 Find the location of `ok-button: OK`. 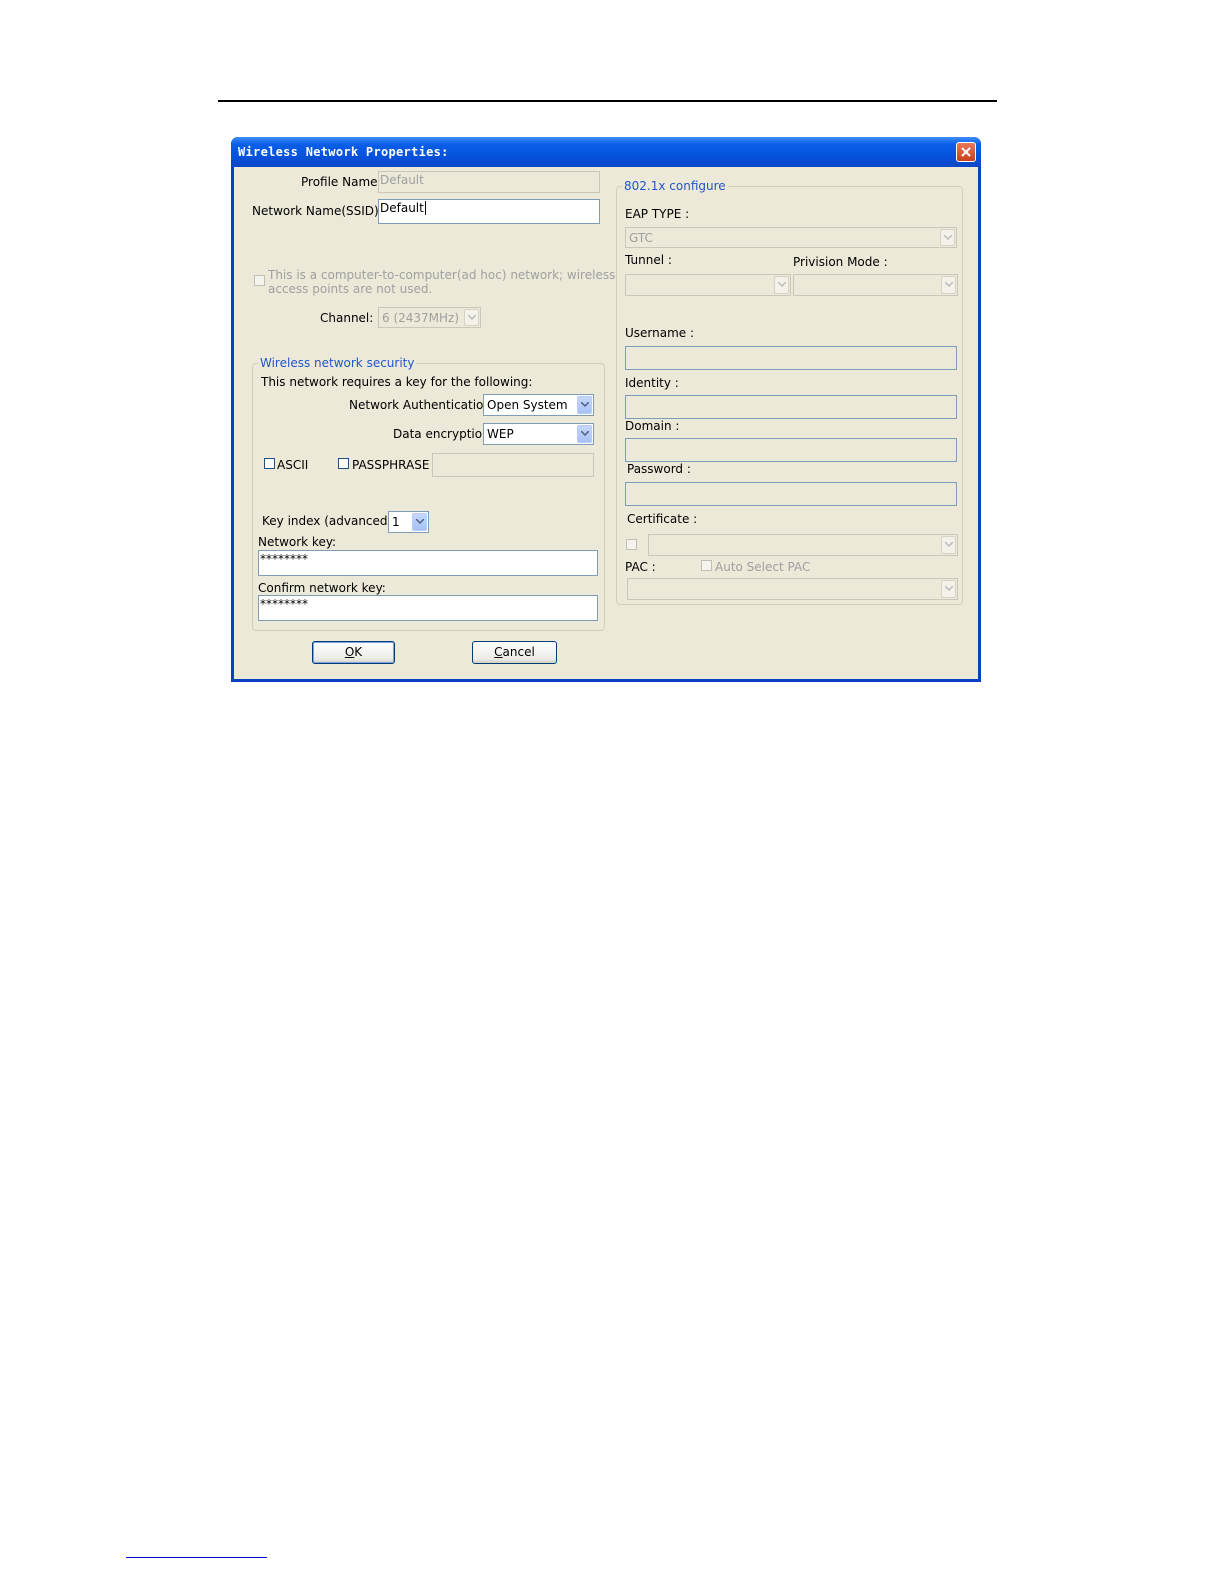

ok-button: OK is located at coordinates (353, 652).